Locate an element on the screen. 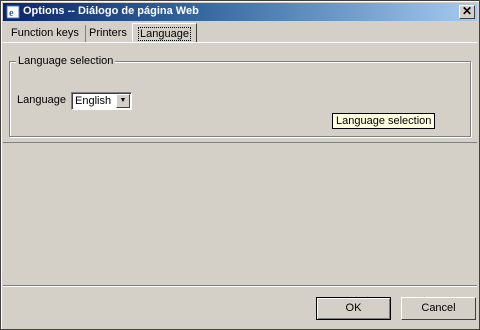  ie-icon: e is located at coordinates (13, 12).